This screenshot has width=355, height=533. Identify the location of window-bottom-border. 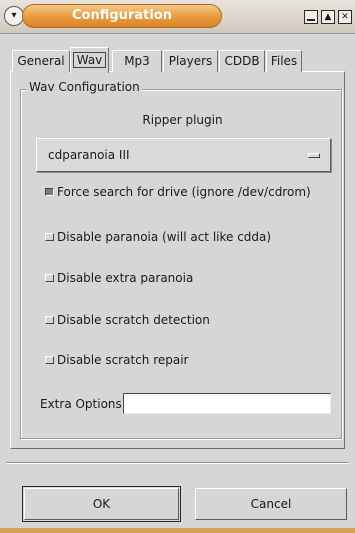
(177, 530).